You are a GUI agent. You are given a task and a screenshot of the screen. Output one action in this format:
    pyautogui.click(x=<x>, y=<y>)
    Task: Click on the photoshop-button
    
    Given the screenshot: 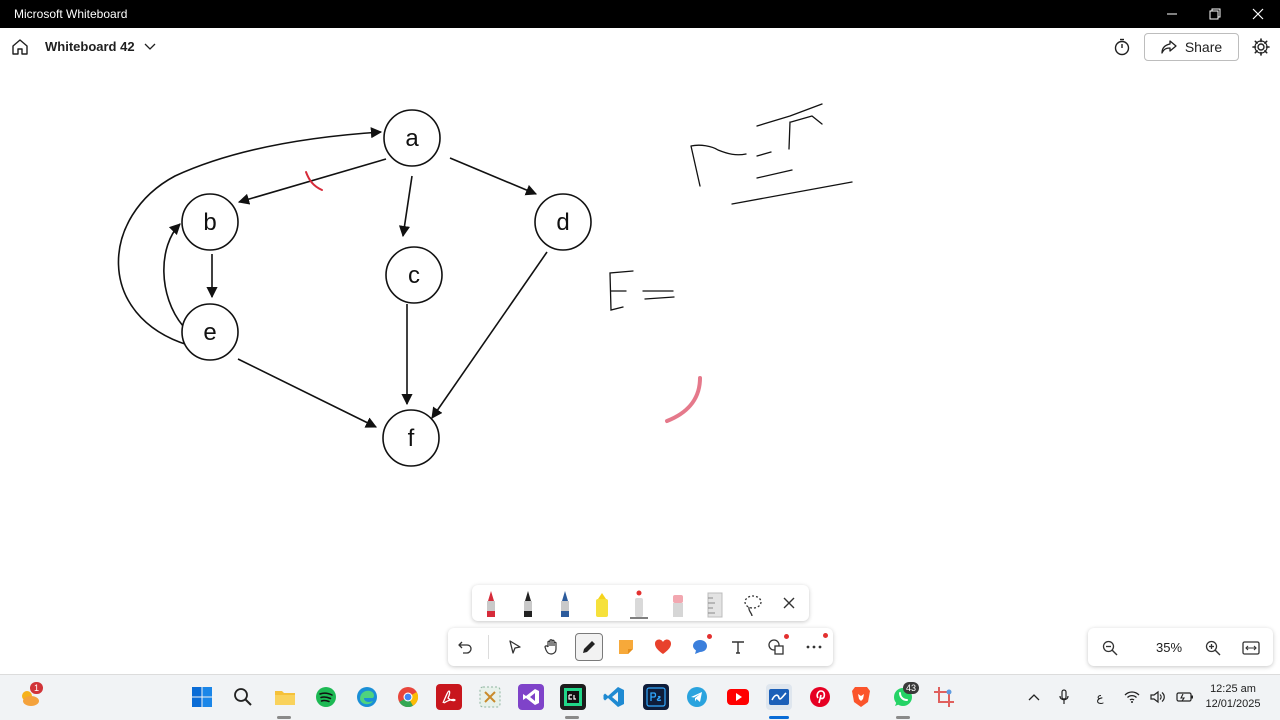 What is the action you would take?
    pyautogui.click(x=656, y=697)
    